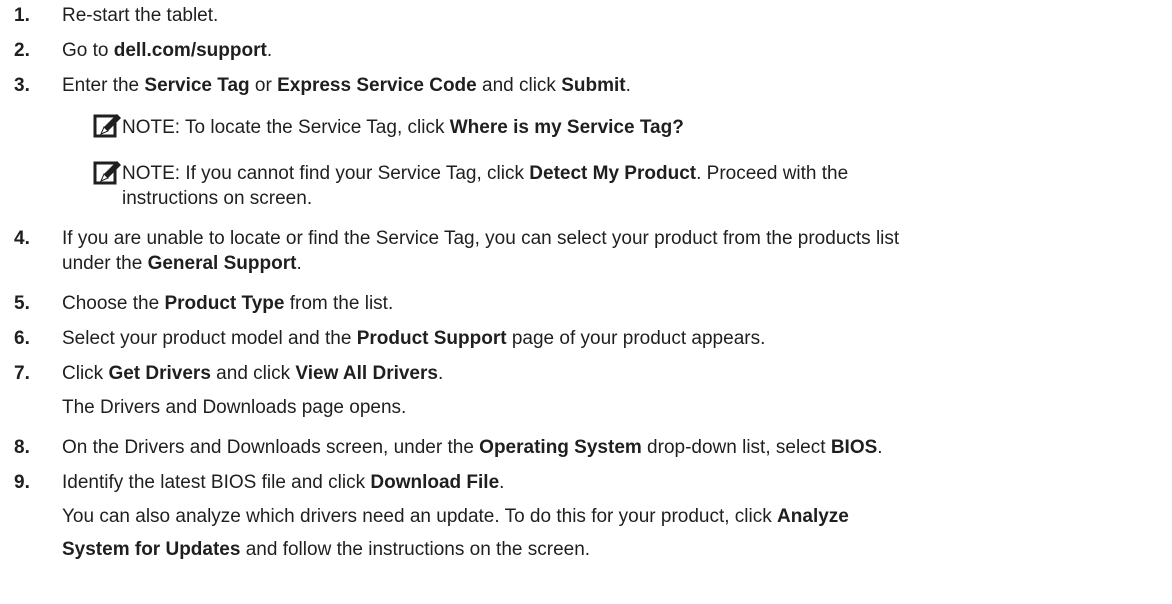 This screenshot has height=604, width=1172. Describe the element at coordinates (22, 338) in the screenshot. I see `step-number: 6.` at that location.